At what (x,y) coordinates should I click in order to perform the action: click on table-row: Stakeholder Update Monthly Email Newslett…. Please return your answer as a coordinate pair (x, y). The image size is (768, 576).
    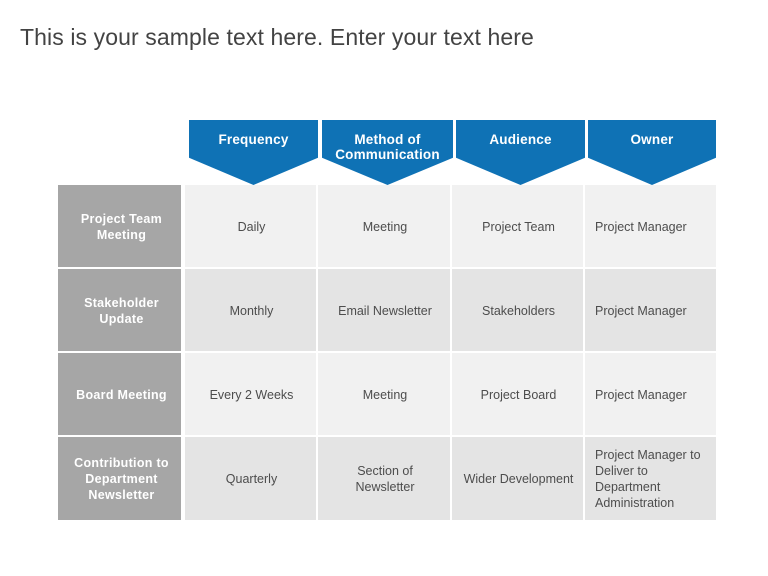
    Looking at the image, I should click on (387, 311).